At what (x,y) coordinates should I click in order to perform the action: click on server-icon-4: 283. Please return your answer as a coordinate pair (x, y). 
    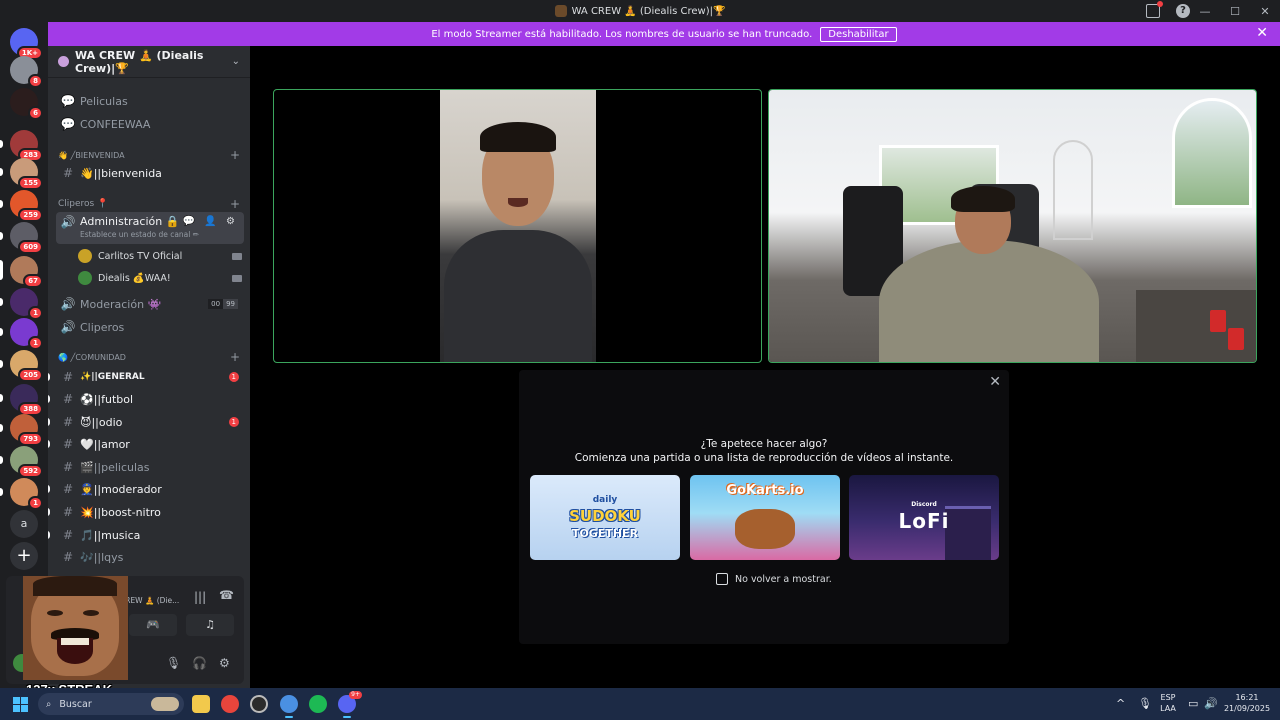
    Looking at the image, I should click on (21, 146).